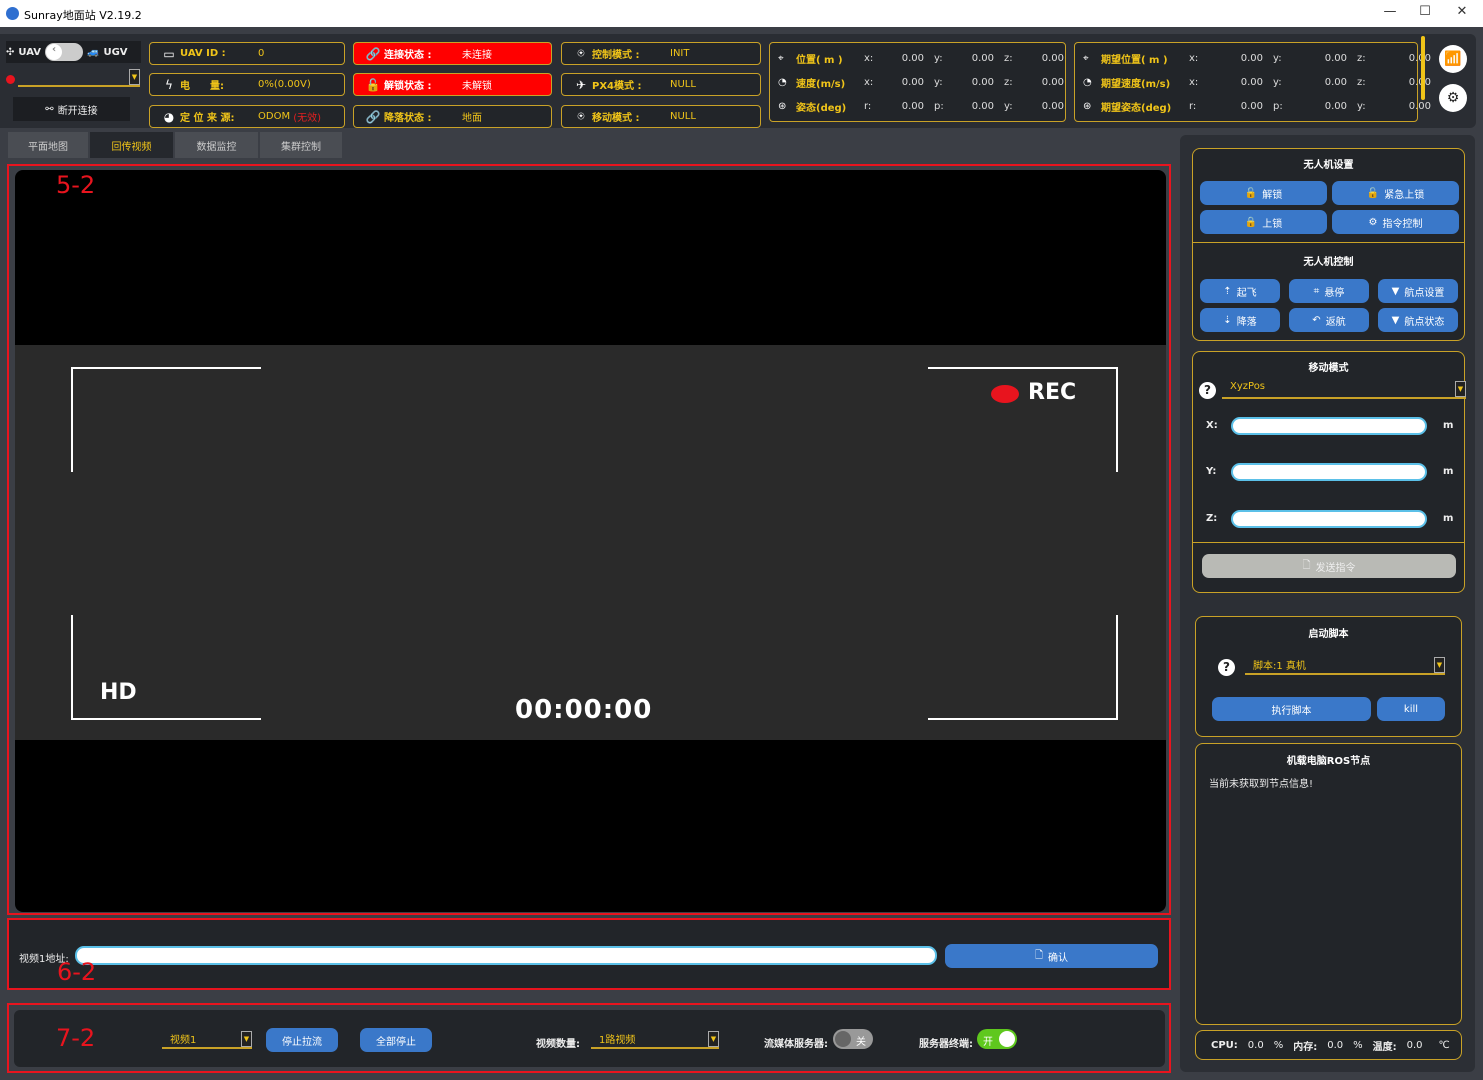 The image size is (1483, 1080). Describe the element at coordinates (581, 53) in the screenshot. I see `joystick-icon: ⍟` at that location.